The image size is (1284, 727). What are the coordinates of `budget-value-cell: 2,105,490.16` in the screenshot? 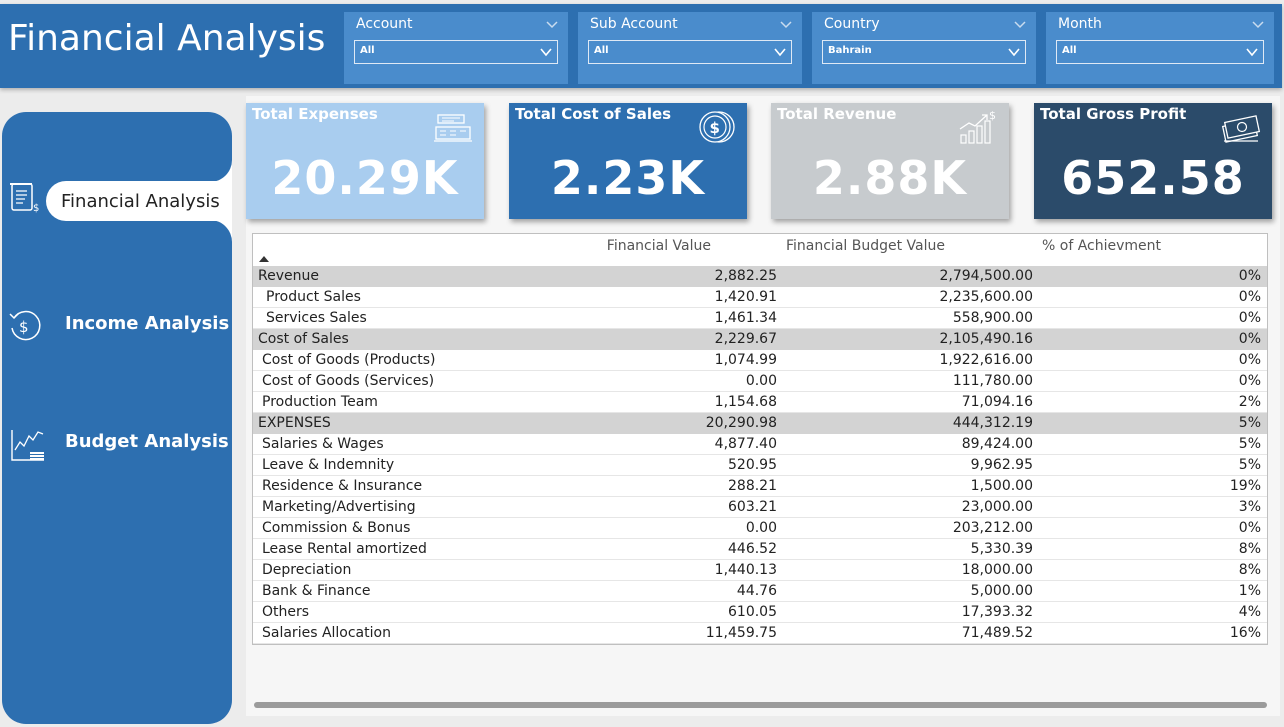 It's located at (986, 339).